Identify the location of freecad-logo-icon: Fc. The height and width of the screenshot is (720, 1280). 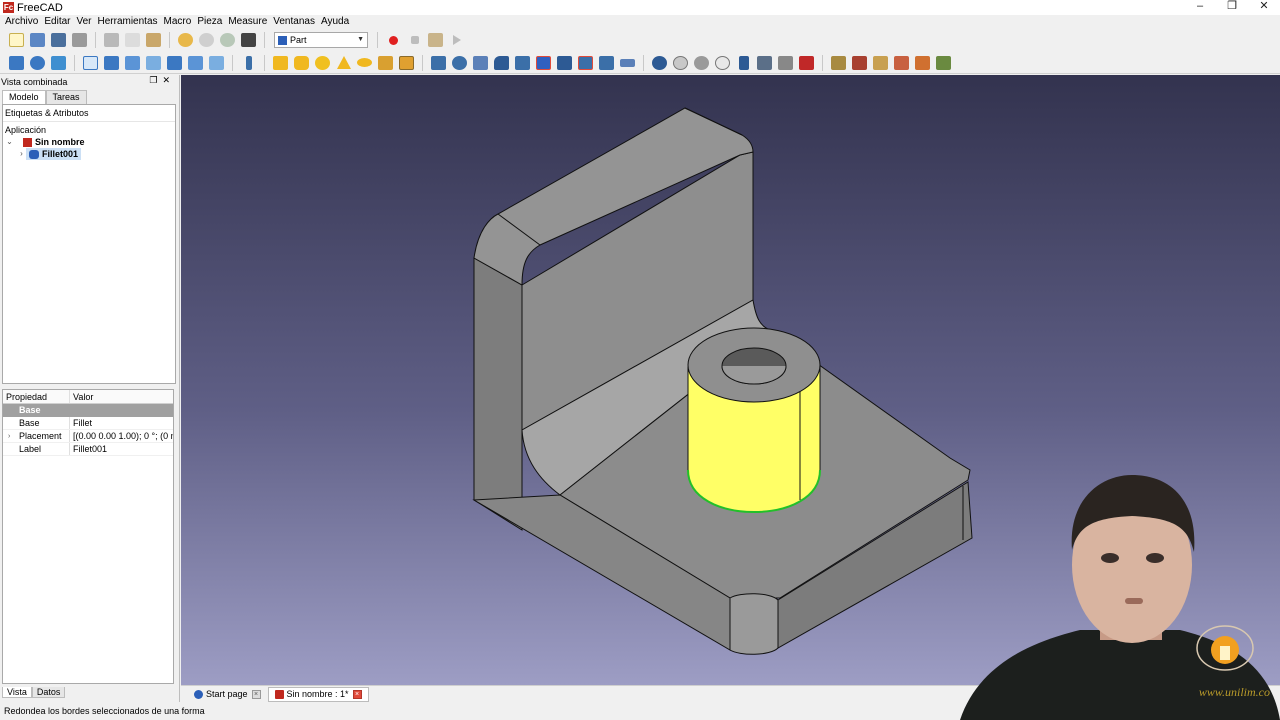
(8, 7).